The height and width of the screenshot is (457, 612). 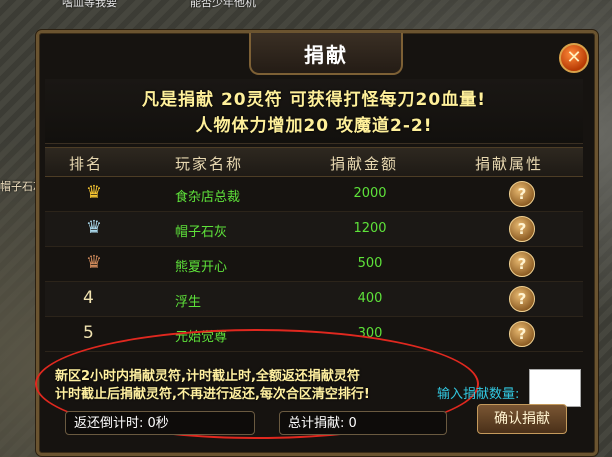 I want to click on panel-title: 捐献, so click(x=326, y=54).